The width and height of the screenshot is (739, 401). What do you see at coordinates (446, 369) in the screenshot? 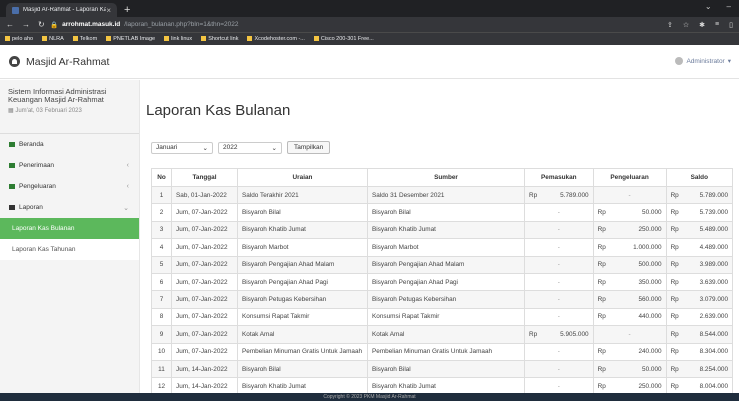
I see `cell-sumber: Bisyaroh Bilal` at bounding box center [446, 369].